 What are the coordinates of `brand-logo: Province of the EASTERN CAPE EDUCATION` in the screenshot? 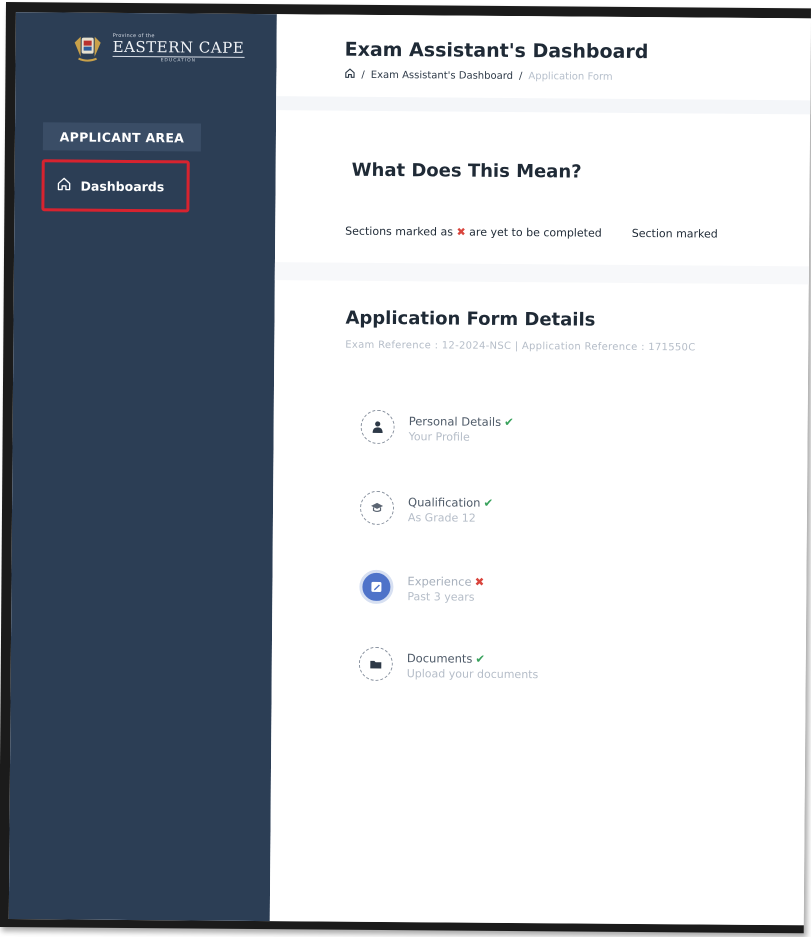 It's located at (158, 48).